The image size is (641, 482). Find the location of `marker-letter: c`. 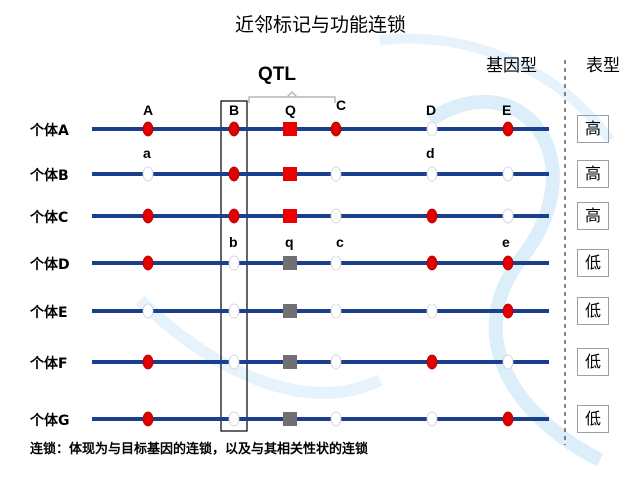

marker-letter: c is located at coordinates (340, 242).